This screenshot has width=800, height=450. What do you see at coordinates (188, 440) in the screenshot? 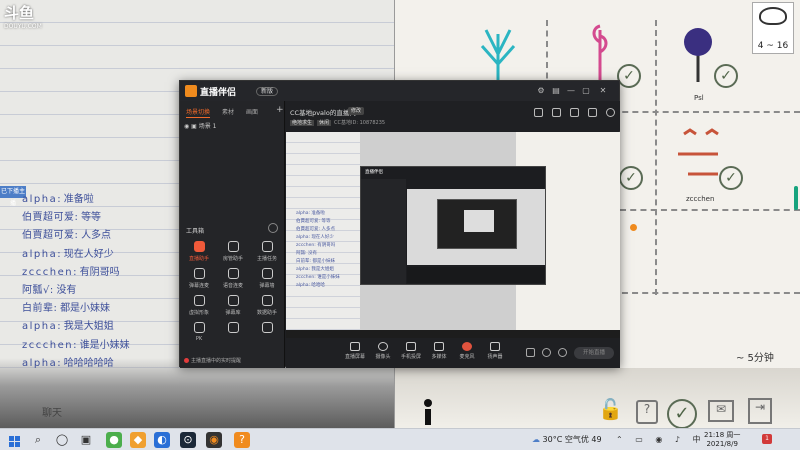
I see `steam-icon: ⊙` at bounding box center [188, 440].